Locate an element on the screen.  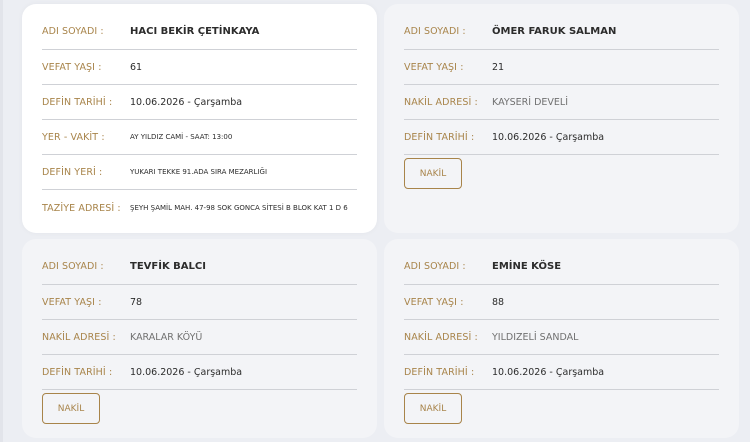
transfer-address-value: KARALAR KÖYÜ is located at coordinates (166, 337).